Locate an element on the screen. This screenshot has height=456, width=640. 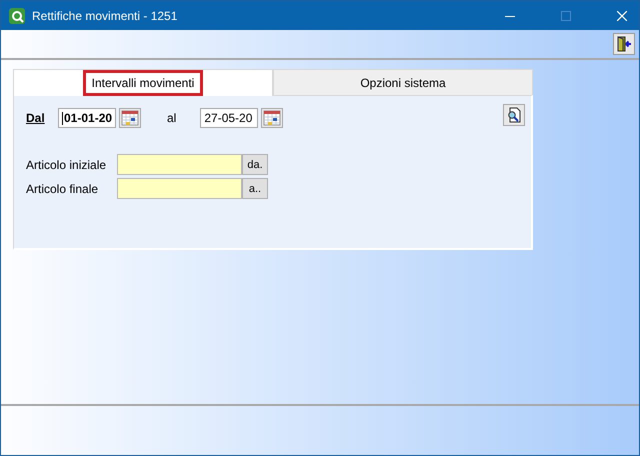
tab: Opzioni sistema is located at coordinates (403, 82).